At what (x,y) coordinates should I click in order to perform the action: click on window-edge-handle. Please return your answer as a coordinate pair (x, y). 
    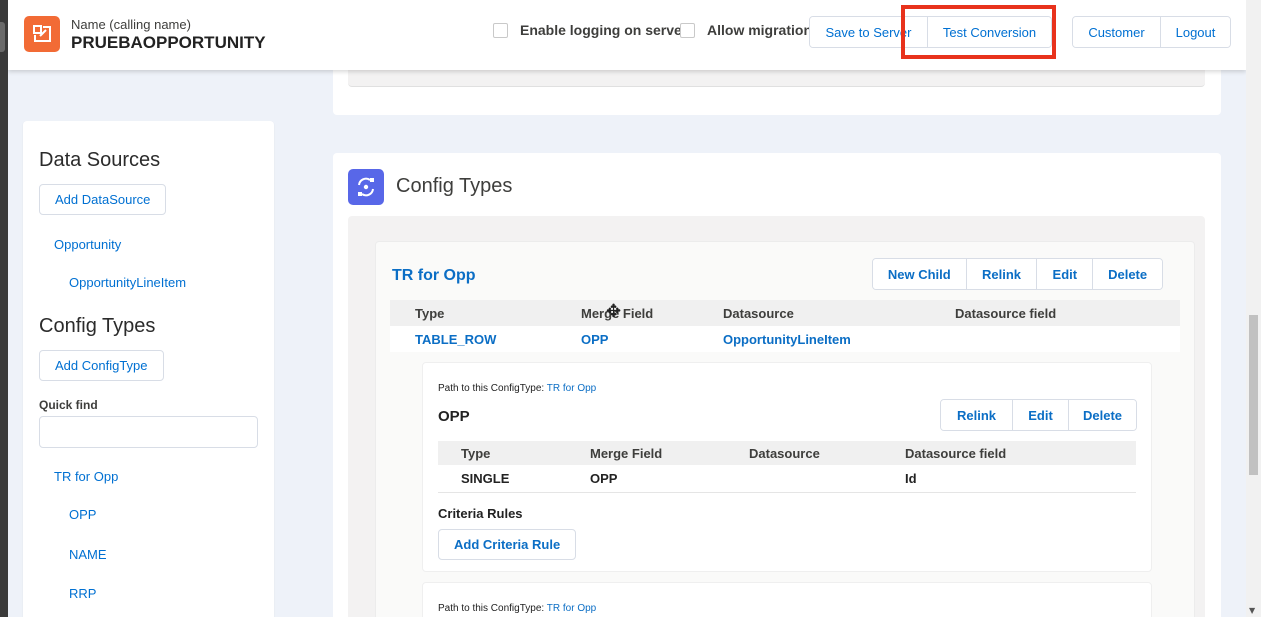
    Looking at the image, I should click on (2, 37).